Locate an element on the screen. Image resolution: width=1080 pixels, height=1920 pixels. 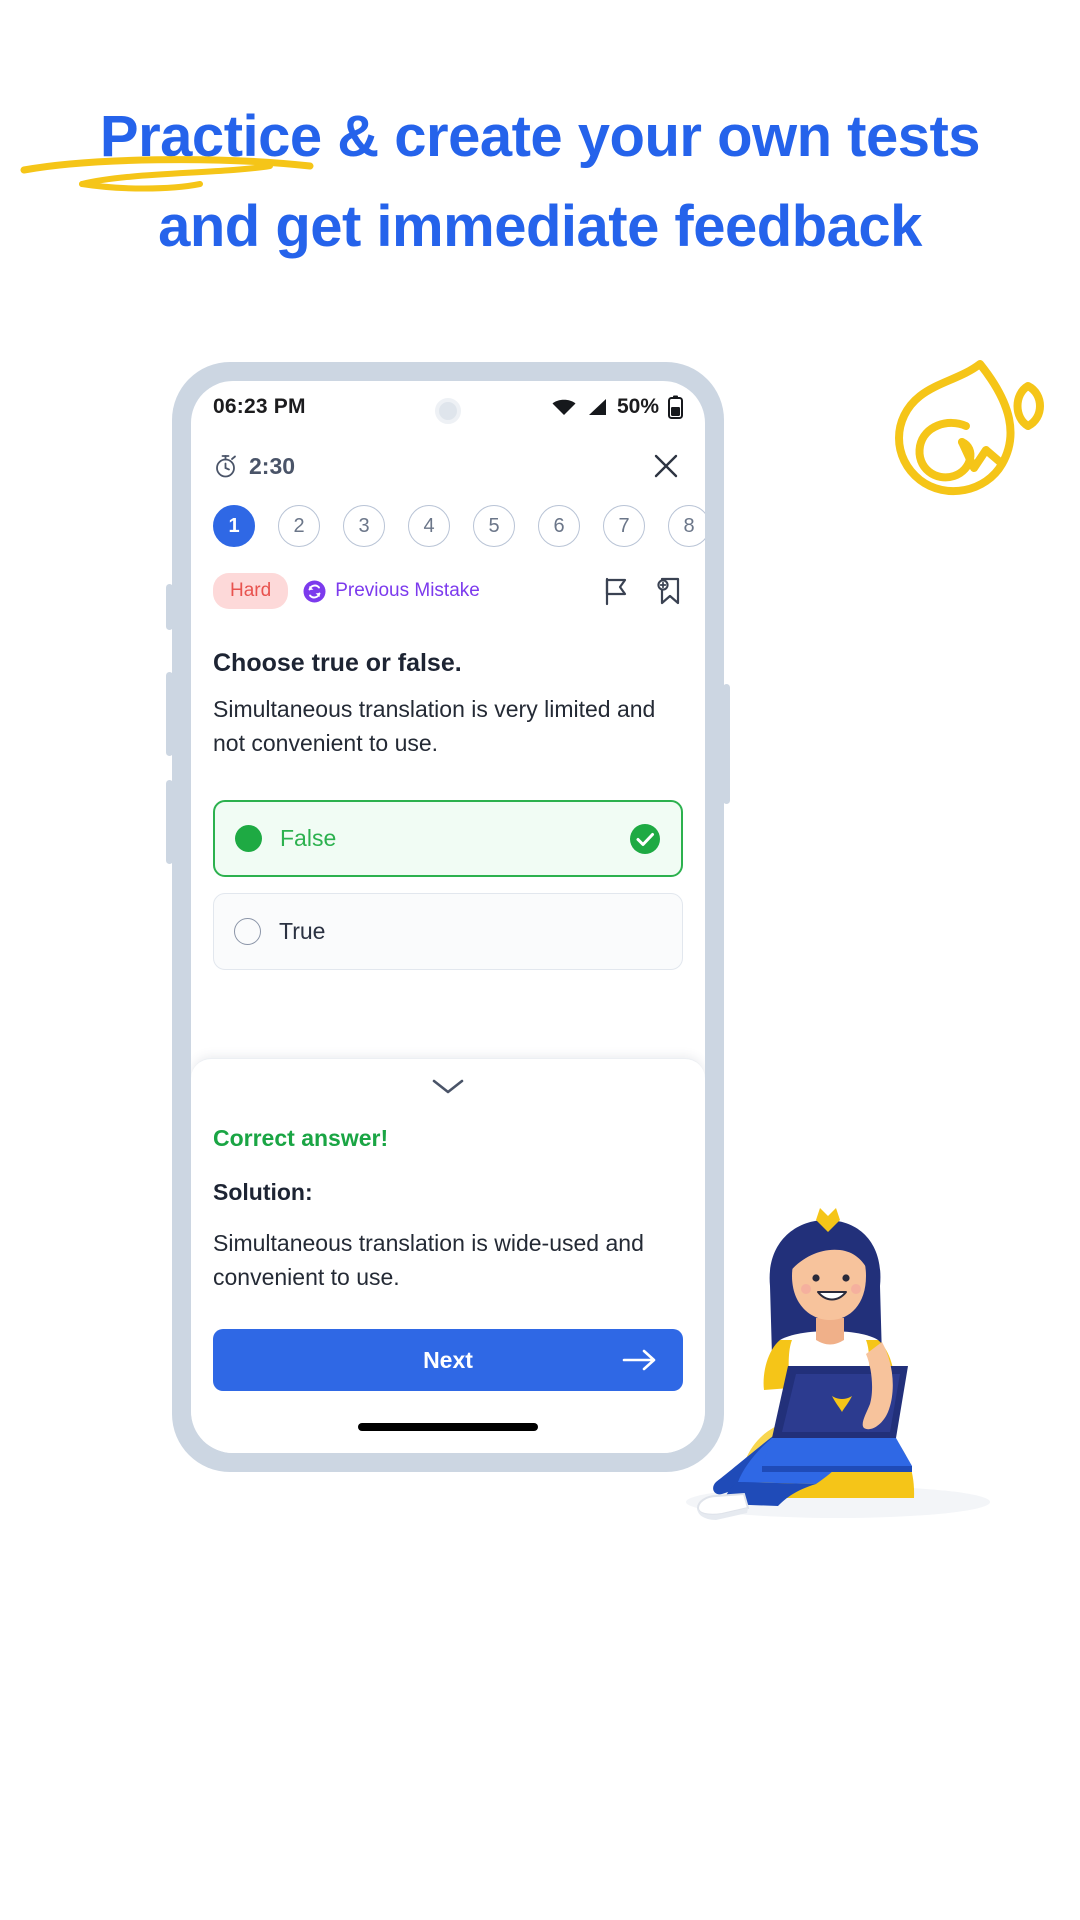
question-pill-6: 6 is located at coordinates (559, 526).